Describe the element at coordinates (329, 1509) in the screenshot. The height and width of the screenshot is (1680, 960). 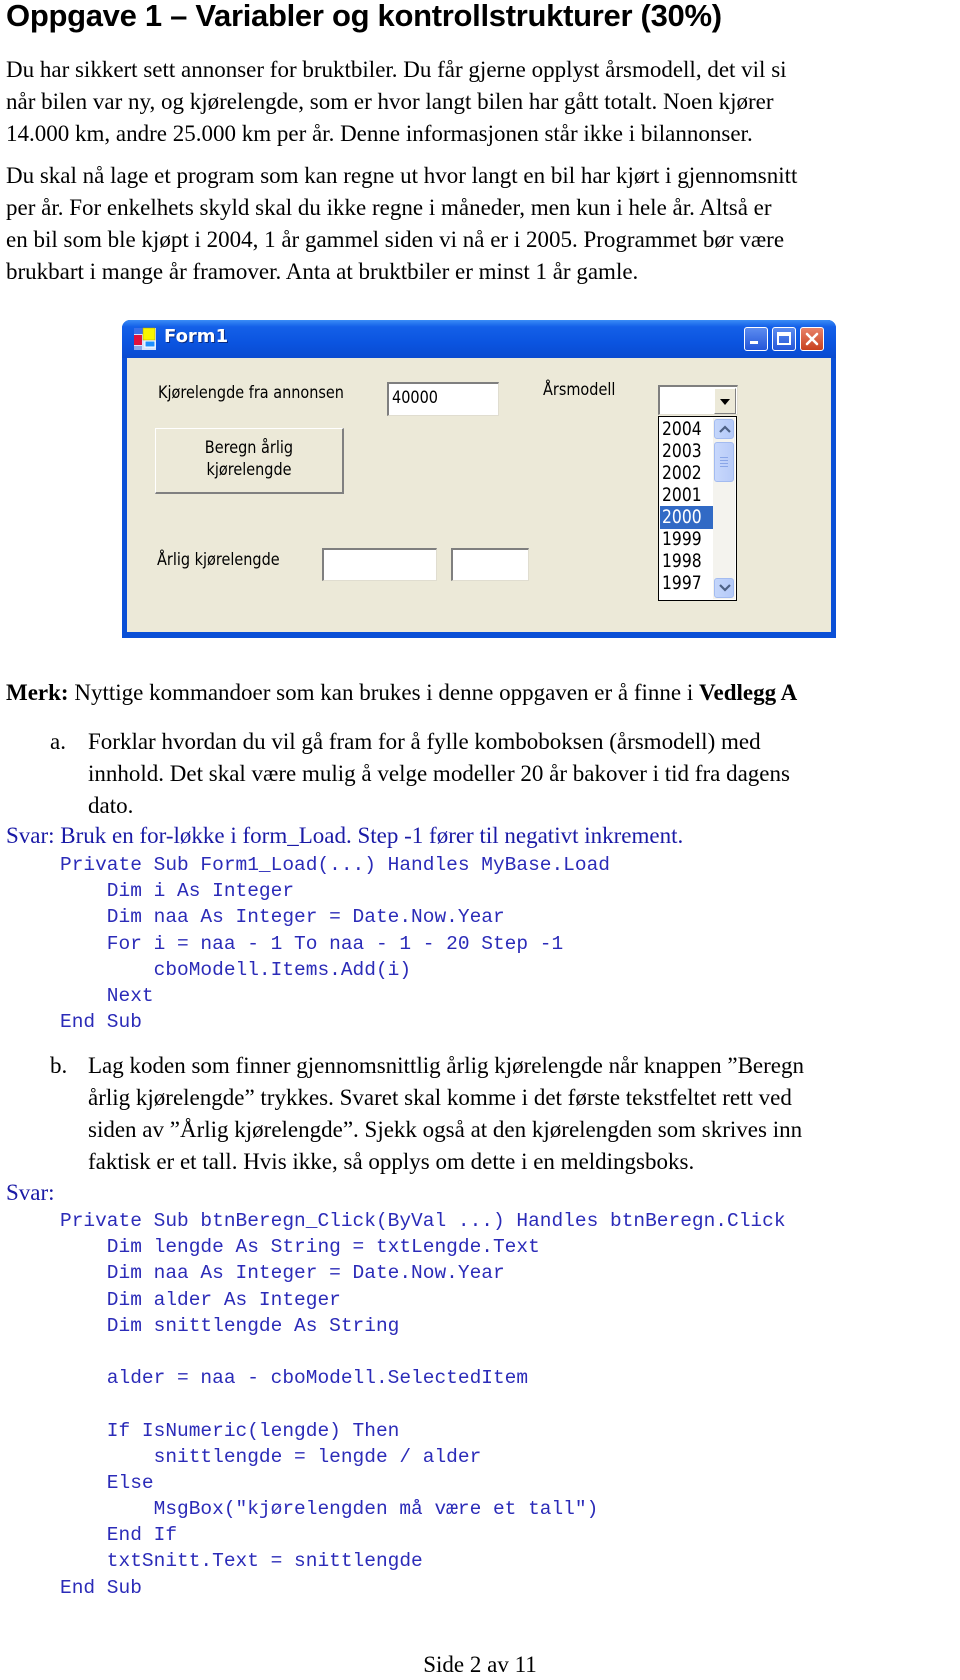
I see `code-line: MsgBox("kjørelengden må være et tall")` at that location.